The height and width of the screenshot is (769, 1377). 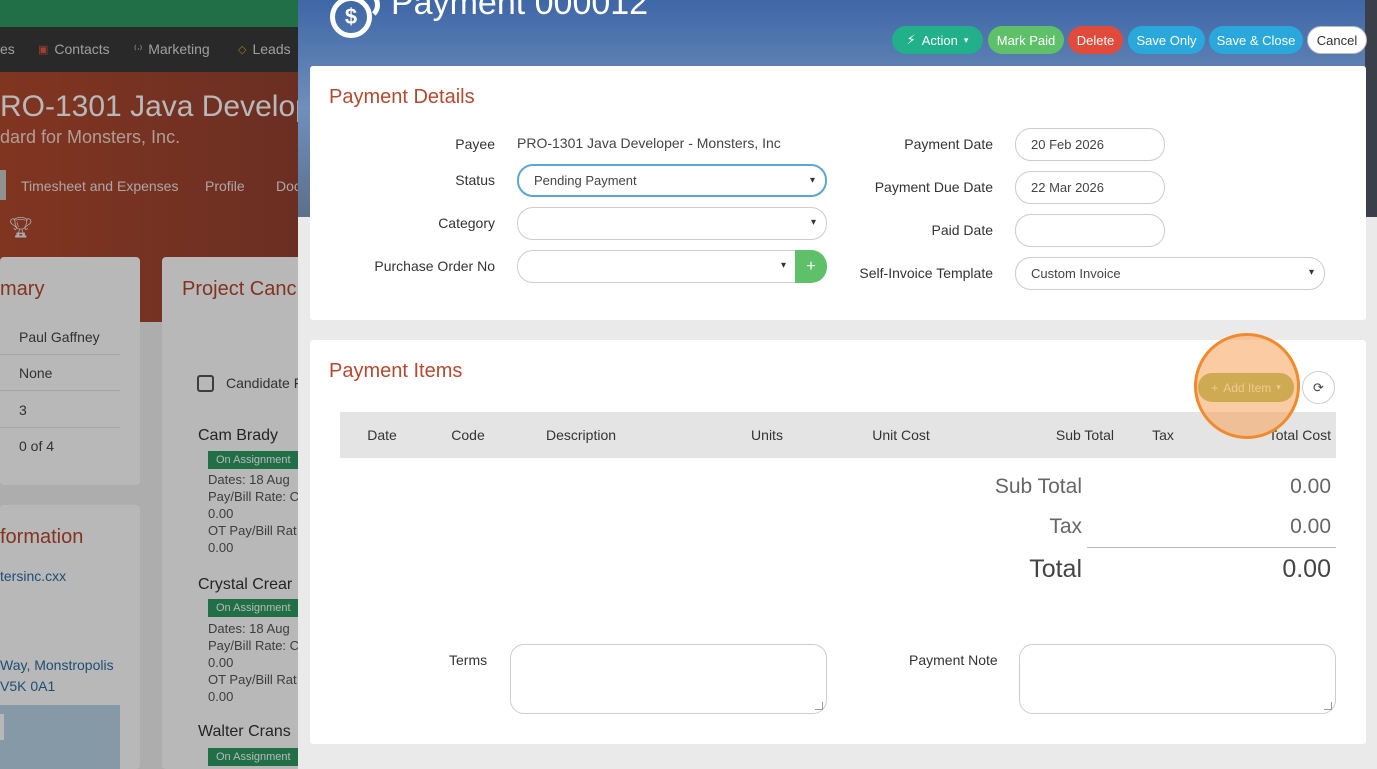 I want to click on terms-label: Terms, so click(x=468, y=660).